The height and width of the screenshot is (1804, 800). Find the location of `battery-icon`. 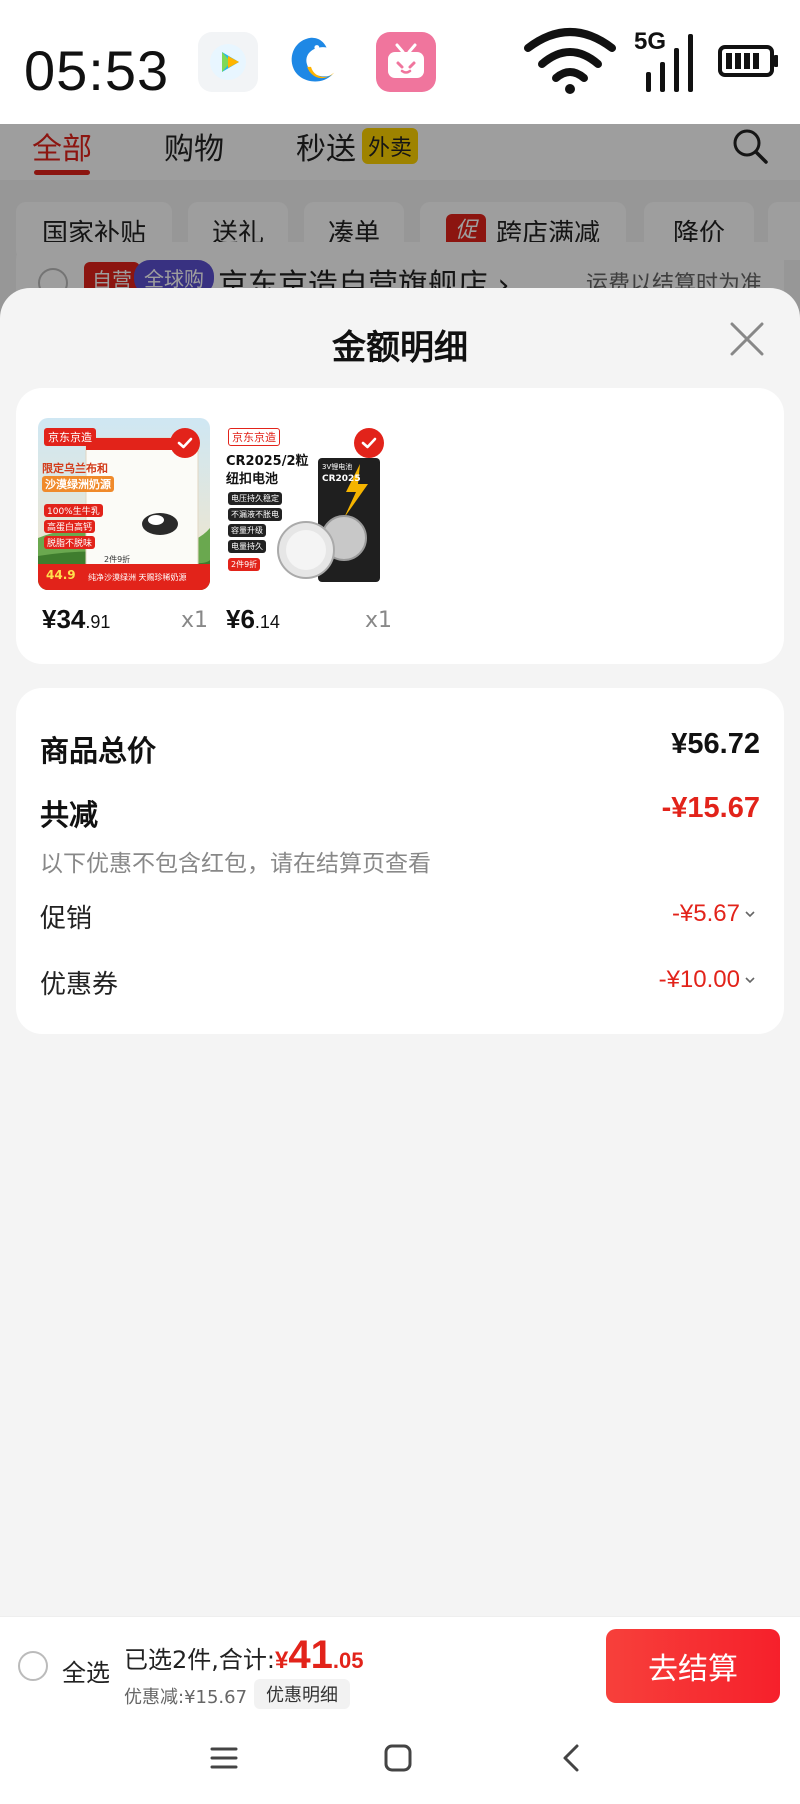

battery-icon is located at coordinates (748, 61).